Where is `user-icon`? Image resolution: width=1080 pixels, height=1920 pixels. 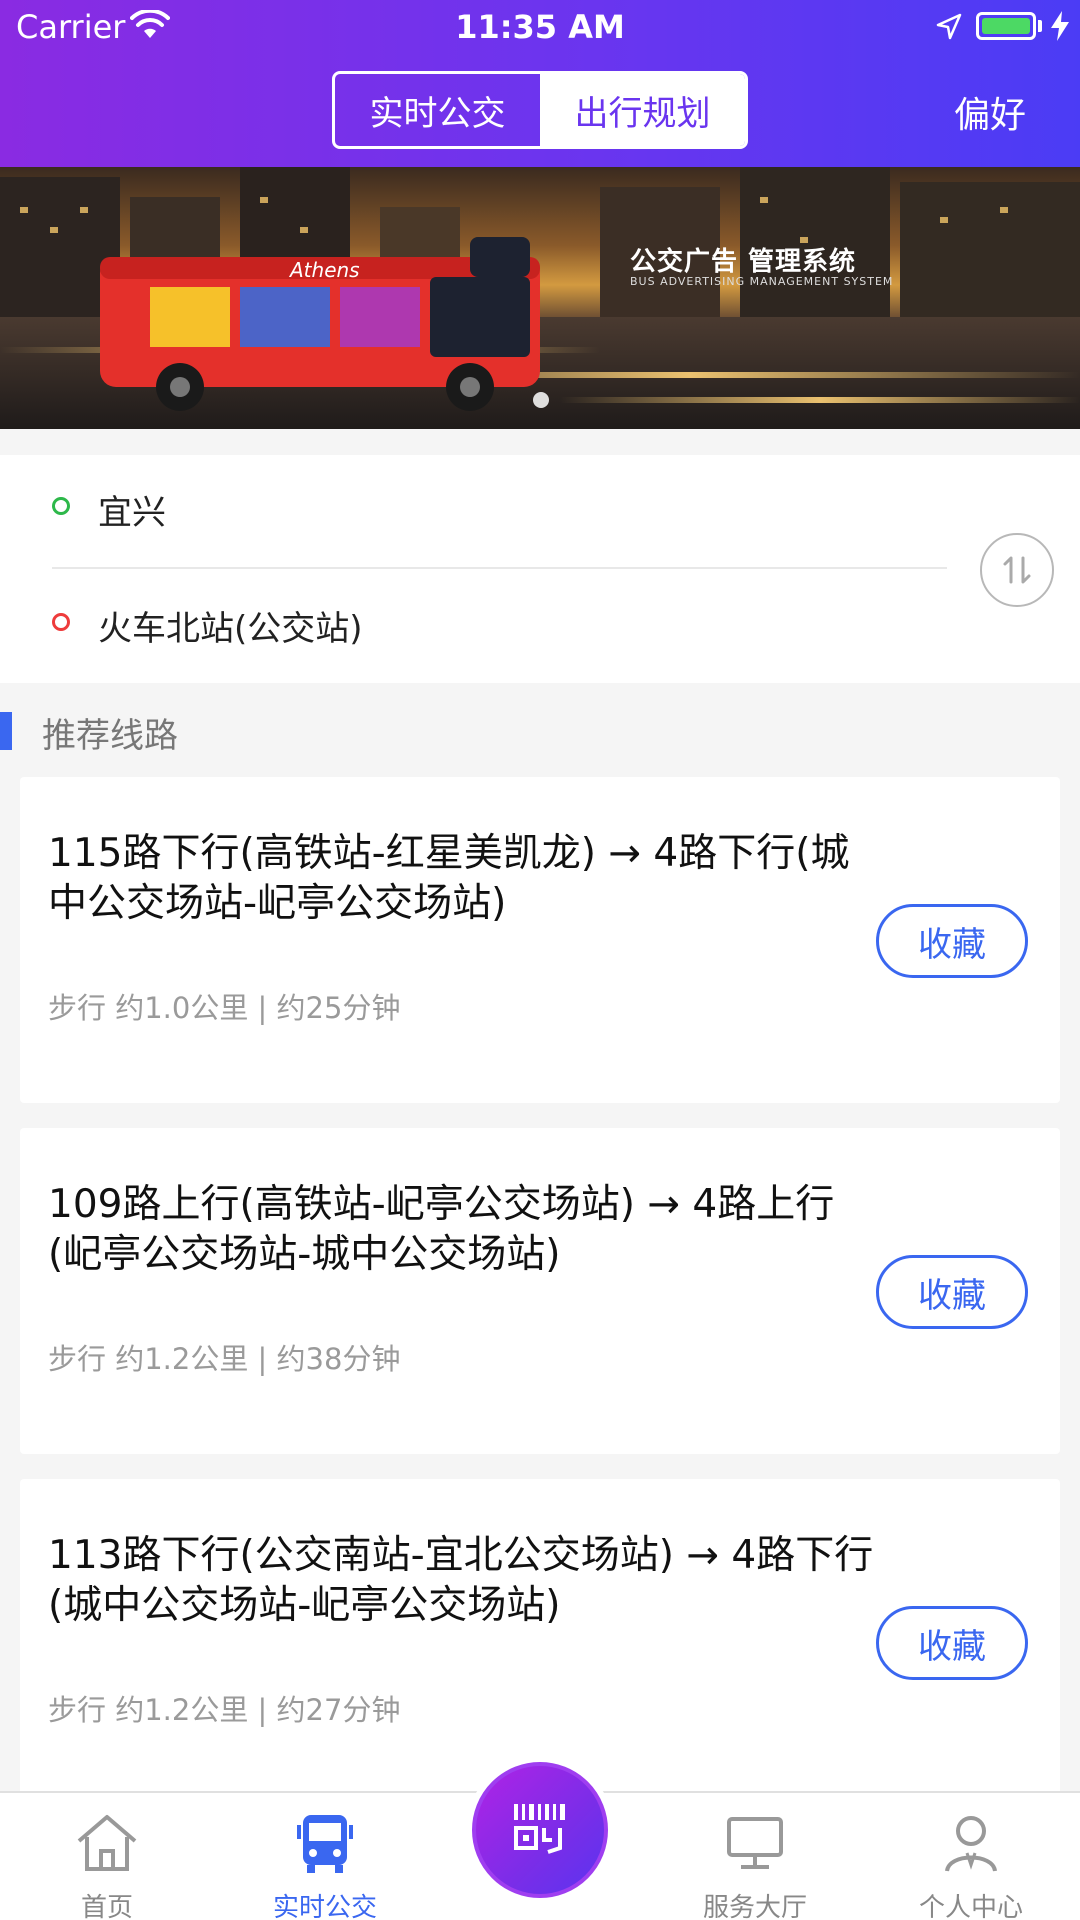 user-icon is located at coordinates (971, 1844).